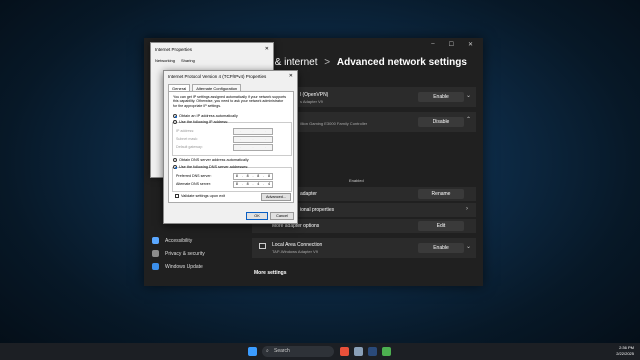  Describe the element at coordinates (468, 119) in the screenshot. I see `chevron-up-icon: ⌃` at that location.